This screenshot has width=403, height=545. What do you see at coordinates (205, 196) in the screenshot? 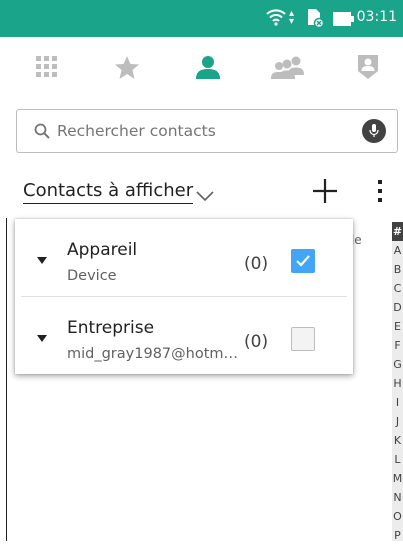
I see `chevron-down-icon` at bounding box center [205, 196].